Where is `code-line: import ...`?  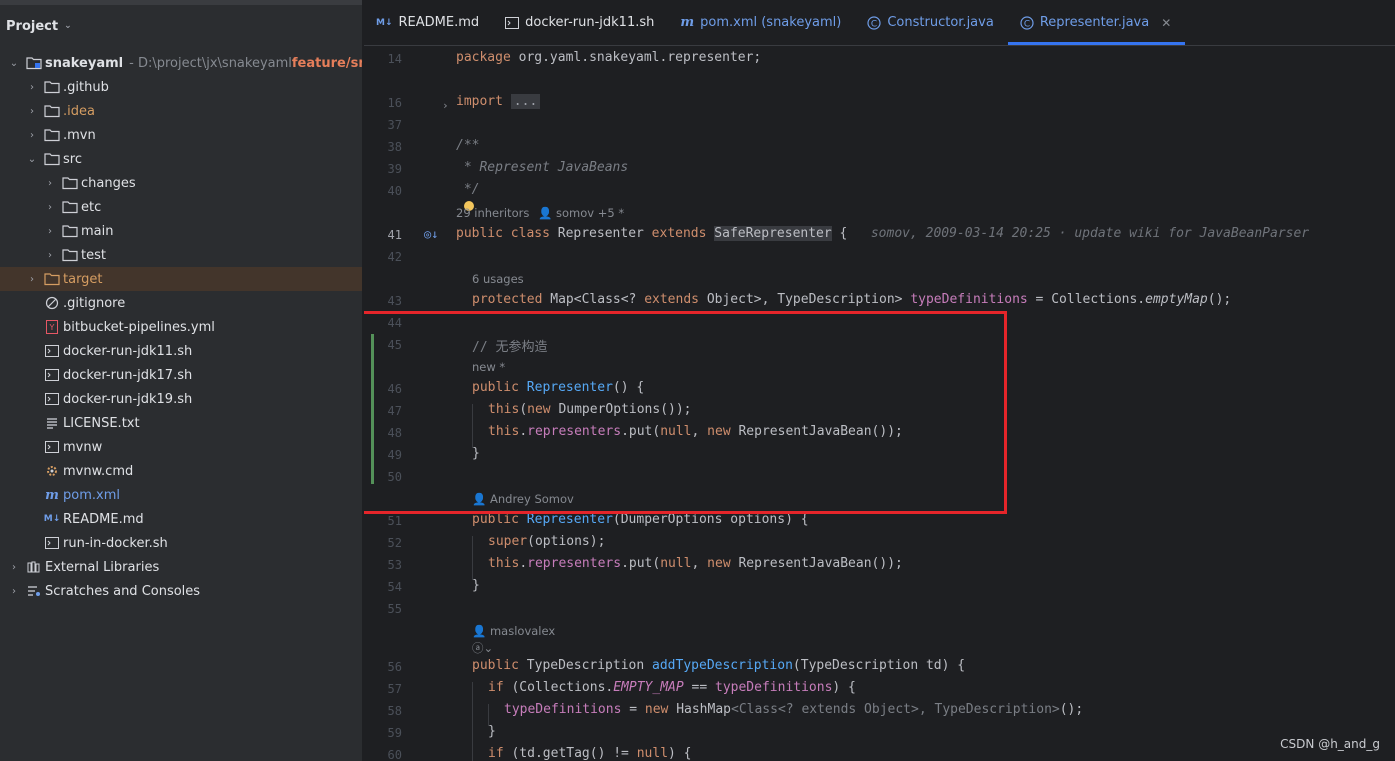 code-line: import ... is located at coordinates (498, 101).